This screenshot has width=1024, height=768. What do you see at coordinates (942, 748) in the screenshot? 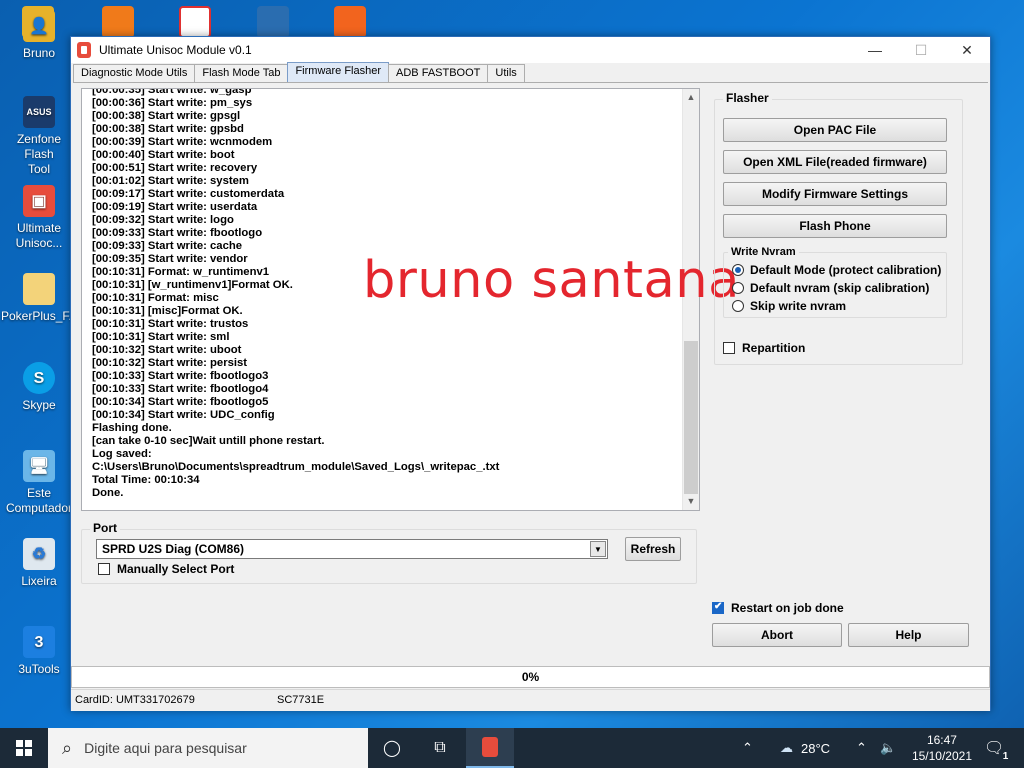
I see `clock: 16:47 15/10/2021` at bounding box center [942, 748].